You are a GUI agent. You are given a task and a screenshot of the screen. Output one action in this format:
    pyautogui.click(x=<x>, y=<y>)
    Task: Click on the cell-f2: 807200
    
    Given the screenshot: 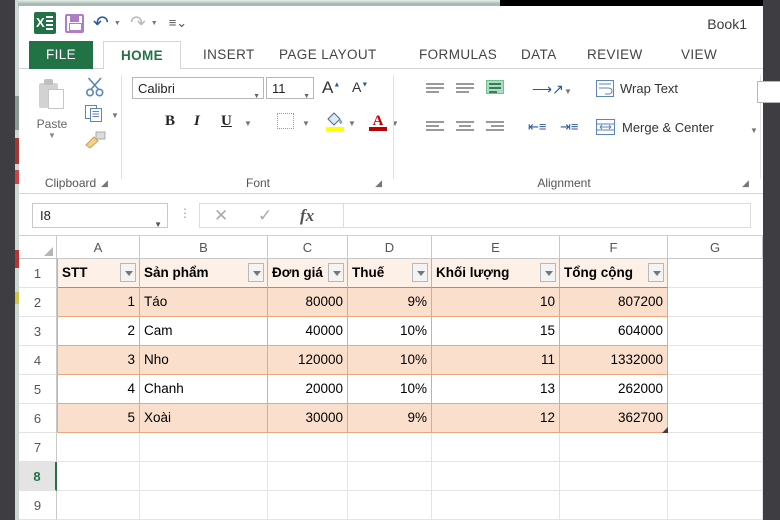 What is the action you would take?
    pyautogui.click(x=614, y=302)
    